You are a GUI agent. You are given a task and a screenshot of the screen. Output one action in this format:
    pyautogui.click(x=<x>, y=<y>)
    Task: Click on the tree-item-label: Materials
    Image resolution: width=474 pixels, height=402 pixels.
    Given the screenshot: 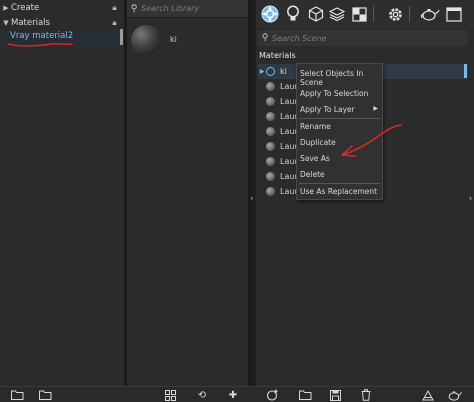 What is the action you would take?
    pyautogui.click(x=30, y=22)
    